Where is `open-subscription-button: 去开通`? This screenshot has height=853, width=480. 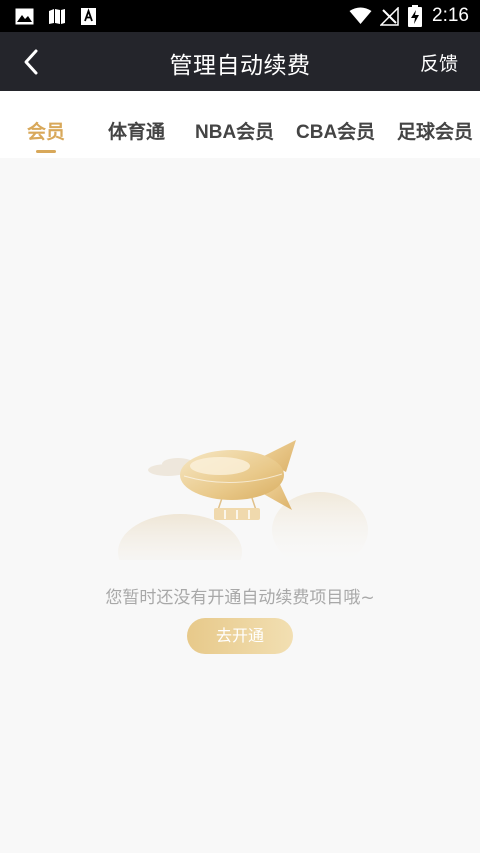
open-subscription-button: 去开通 is located at coordinates (240, 636).